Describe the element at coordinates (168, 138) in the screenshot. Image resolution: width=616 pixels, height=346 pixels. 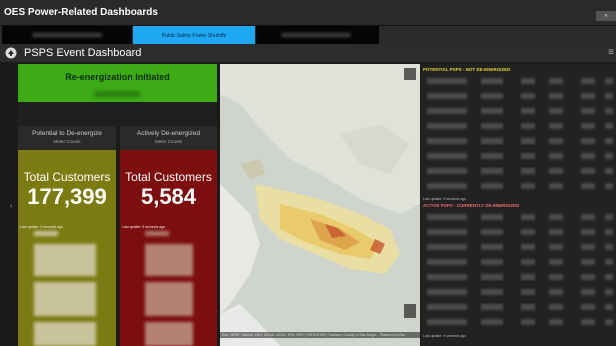
I see `active-column-header: Actively De-energized Meter Counts` at that location.